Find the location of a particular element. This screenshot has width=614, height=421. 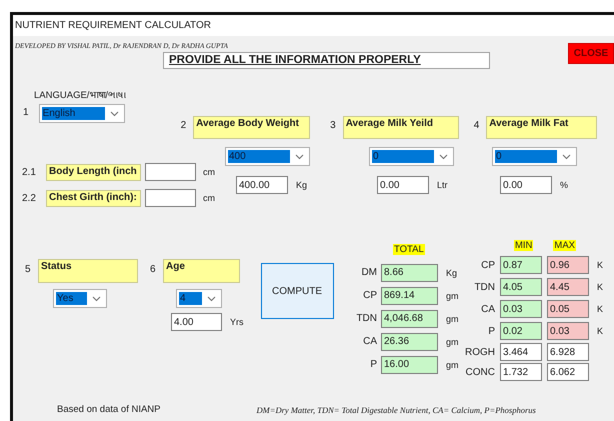

source-note: Based on data of NIANP is located at coordinates (109, 409).